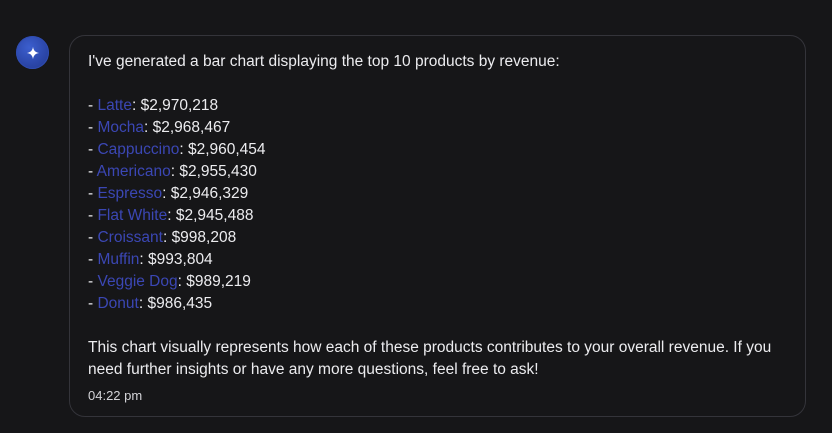 The image size is (832, 433). I want to click on revenue-value: $2,955,430, so click(218, 171).